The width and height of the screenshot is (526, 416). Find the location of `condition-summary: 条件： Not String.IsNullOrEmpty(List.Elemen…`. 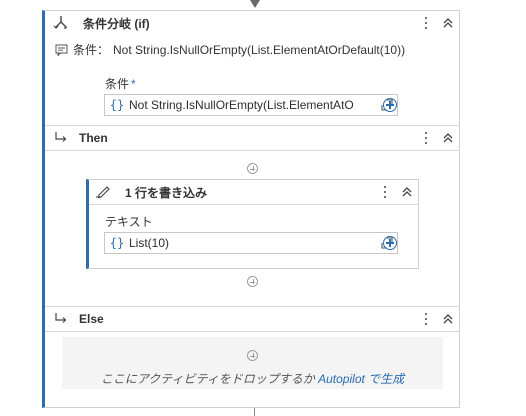

condition-summary: 条件： Not String.IsNullOrEmpty(List.Elemen… is located at coordinates (230, 49).